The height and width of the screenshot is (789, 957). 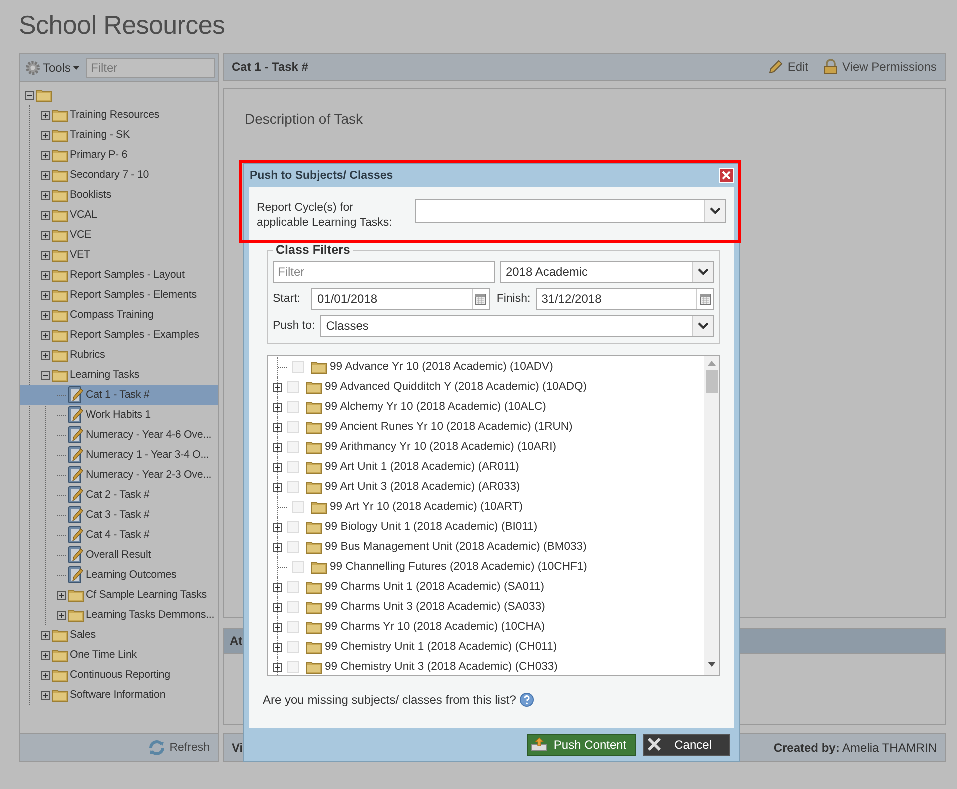 What do you see at coordinates (119, 535) in the screenshot?
I see `tree-item: Cat 4 - Task #` at bounding box center [119, 535].